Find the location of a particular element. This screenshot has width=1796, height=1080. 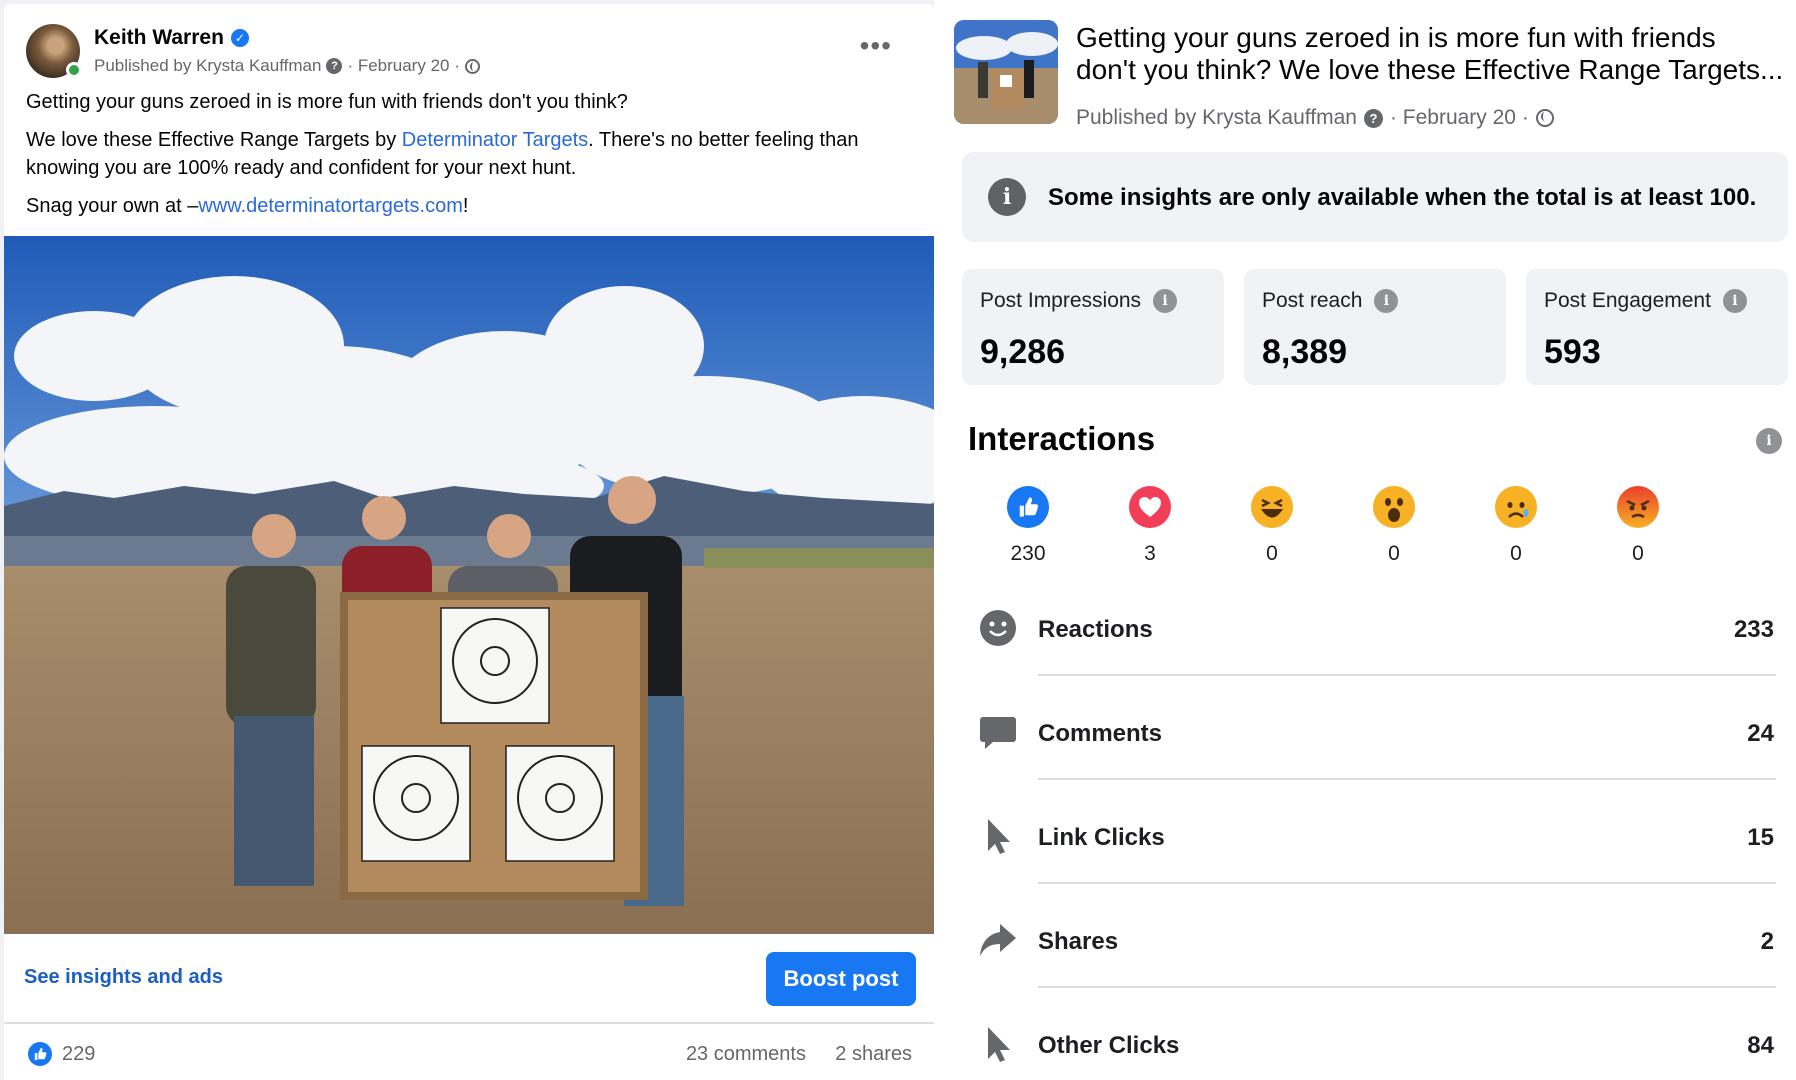

row-shares: Shares 2 is located at coordinates (1380, 950).